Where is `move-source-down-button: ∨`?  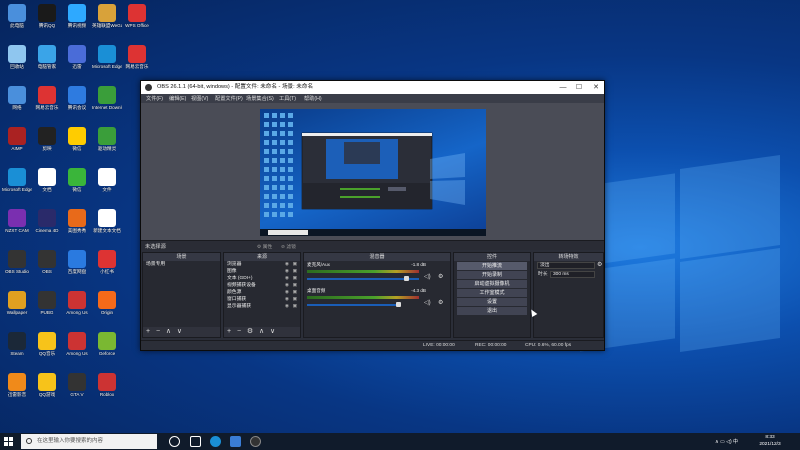 move-source-down-button: ∨ is located at coordinates (272, 331).